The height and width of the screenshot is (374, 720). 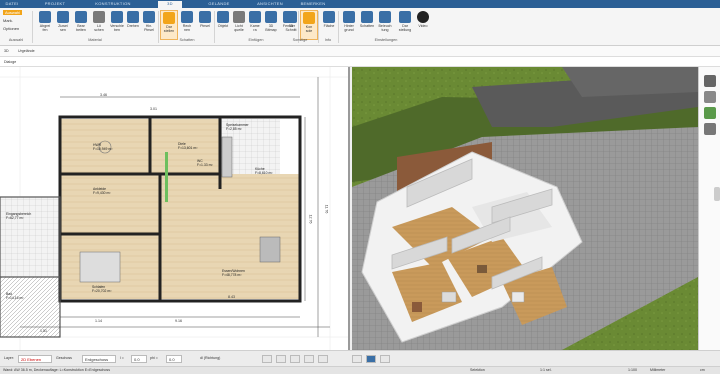 What do you see at coordinates (55, 4) in the screenshot?
I see `tab-projekt: PROJEKT` at bounding box center [55, 4].